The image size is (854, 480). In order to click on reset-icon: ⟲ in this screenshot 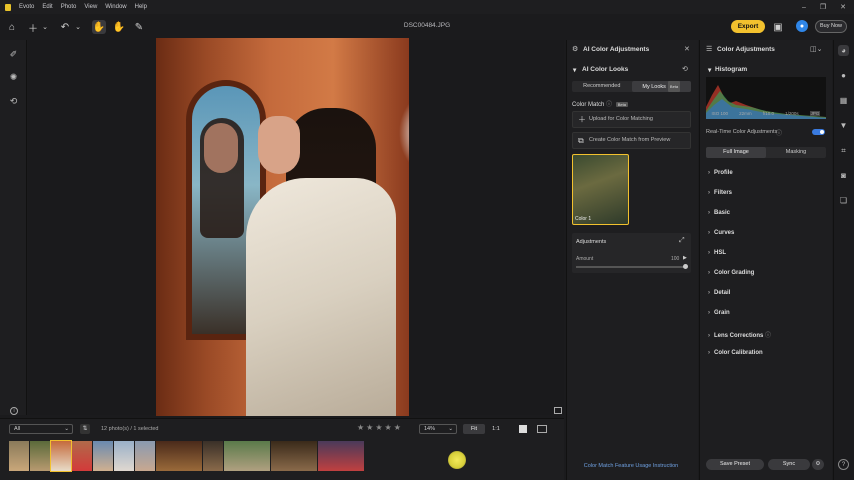, I will do `click(685, 69)`.